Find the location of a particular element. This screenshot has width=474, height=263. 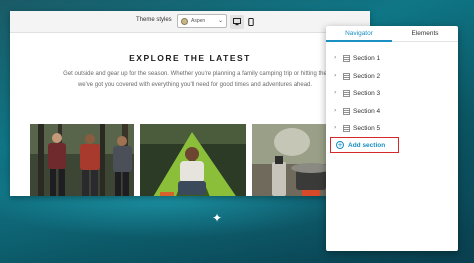

tab-navigator: Navigator is located at coordinates (359, 34).